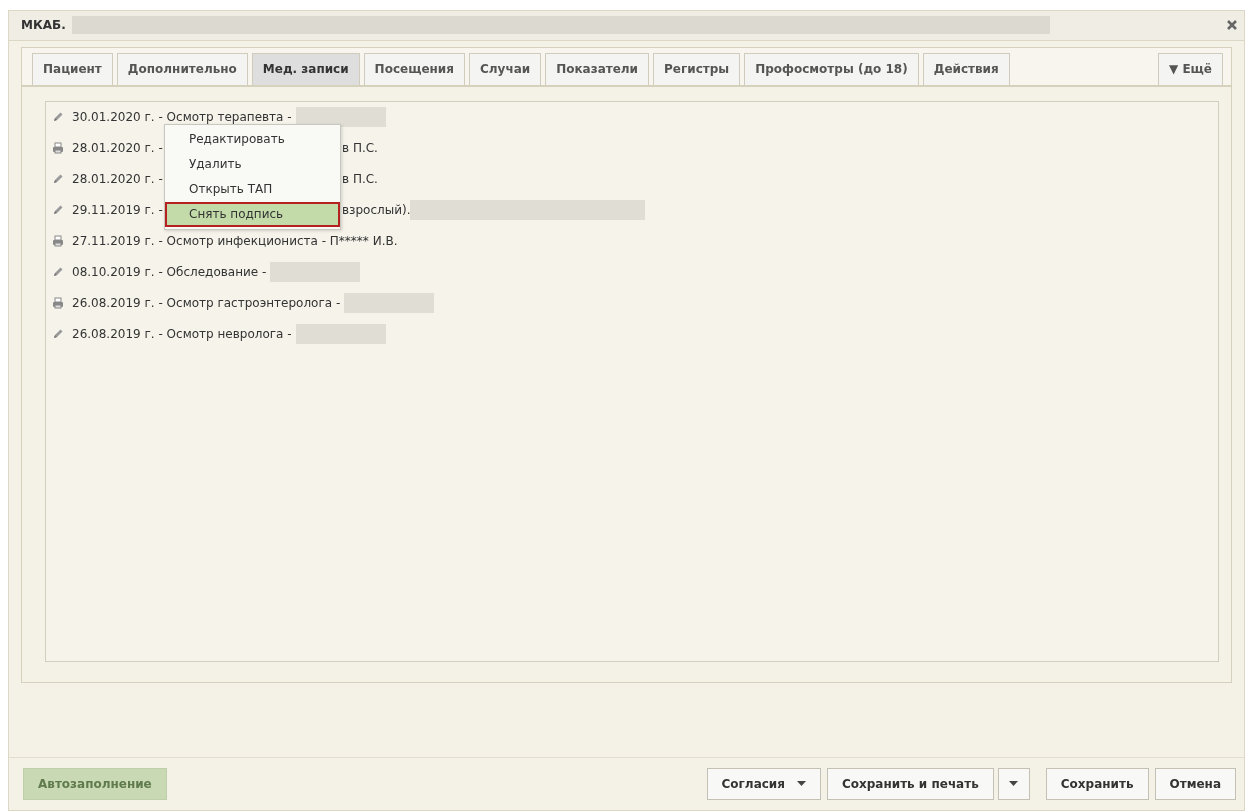  I want to click on record-link: 26.08.2019 г. - Осмотр невролога -, so click(182, 334).